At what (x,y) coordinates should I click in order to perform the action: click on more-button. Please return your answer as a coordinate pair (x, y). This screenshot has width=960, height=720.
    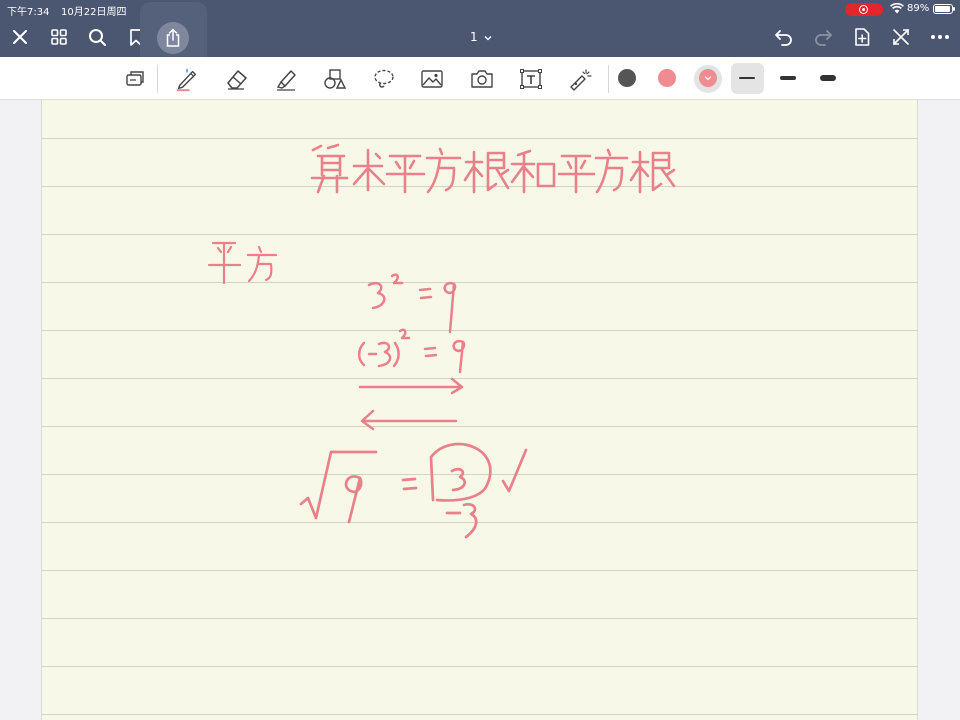
    Looking at the image, I should click on (940, 37).